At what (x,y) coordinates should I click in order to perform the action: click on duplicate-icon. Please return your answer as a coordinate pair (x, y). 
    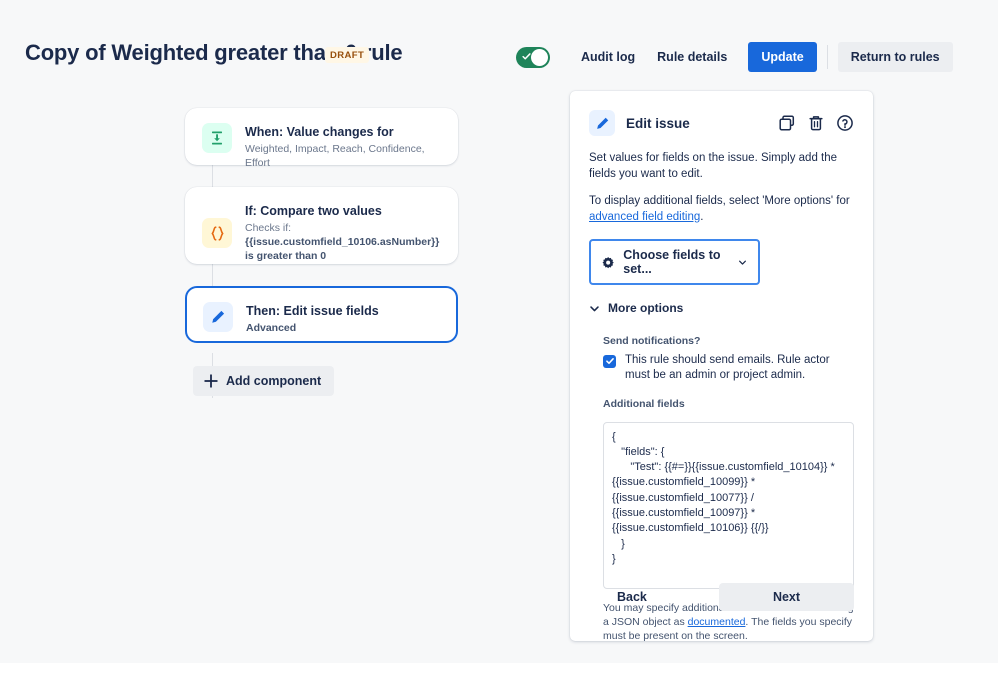
    Looking at the image, I should click on (787, 123).